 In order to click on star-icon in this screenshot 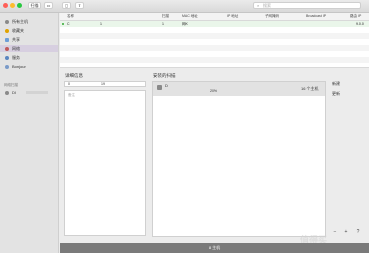, I will do `click(7, 30)`.